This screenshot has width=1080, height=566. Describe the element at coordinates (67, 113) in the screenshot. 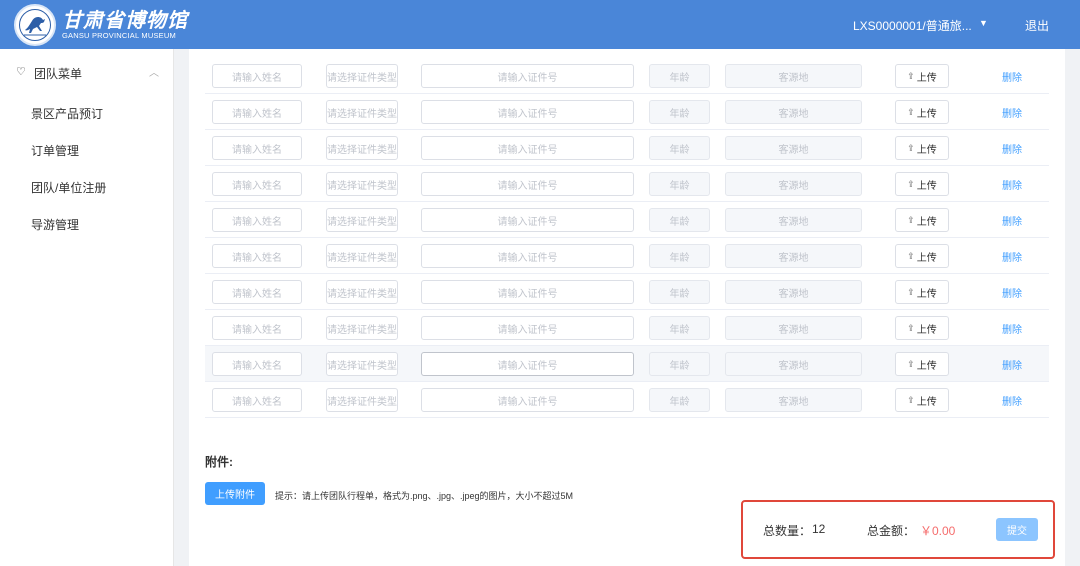

I see `sidebar-item-scenic-booking: 景区产品预订` at that location.